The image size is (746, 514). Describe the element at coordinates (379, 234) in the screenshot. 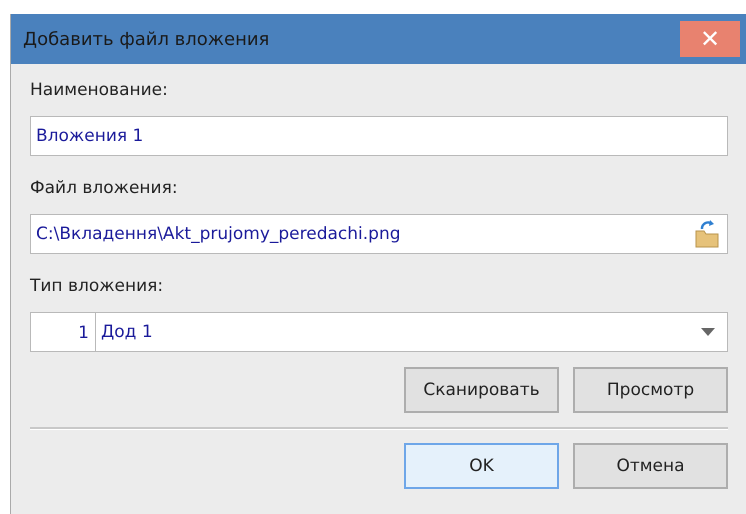

I see `file-path-field: C:\Вкладення\Akt_prujomy_peredachi.png` at that location.